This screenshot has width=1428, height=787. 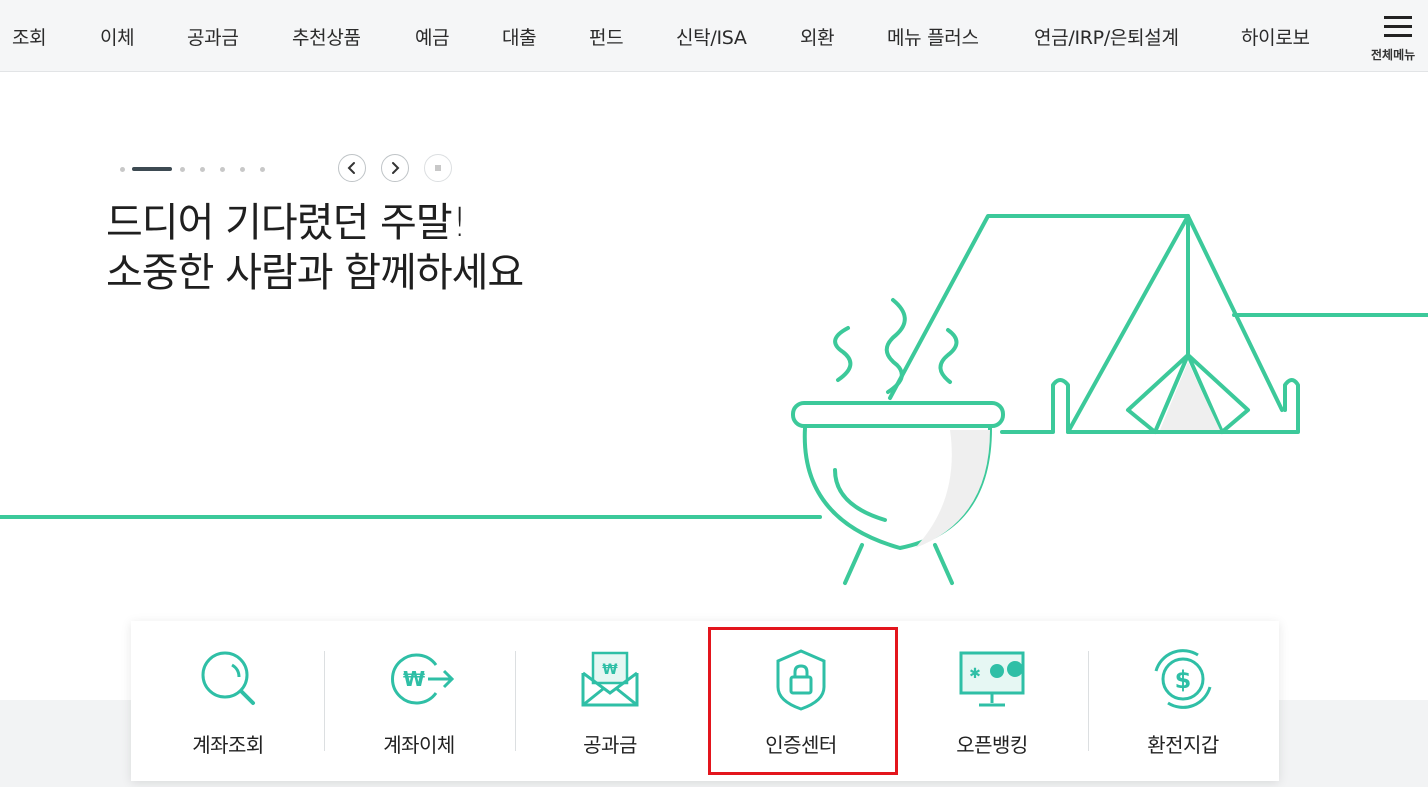 I want to click on quick-item-label: 환전지갑, so click(x=1183, y=745).